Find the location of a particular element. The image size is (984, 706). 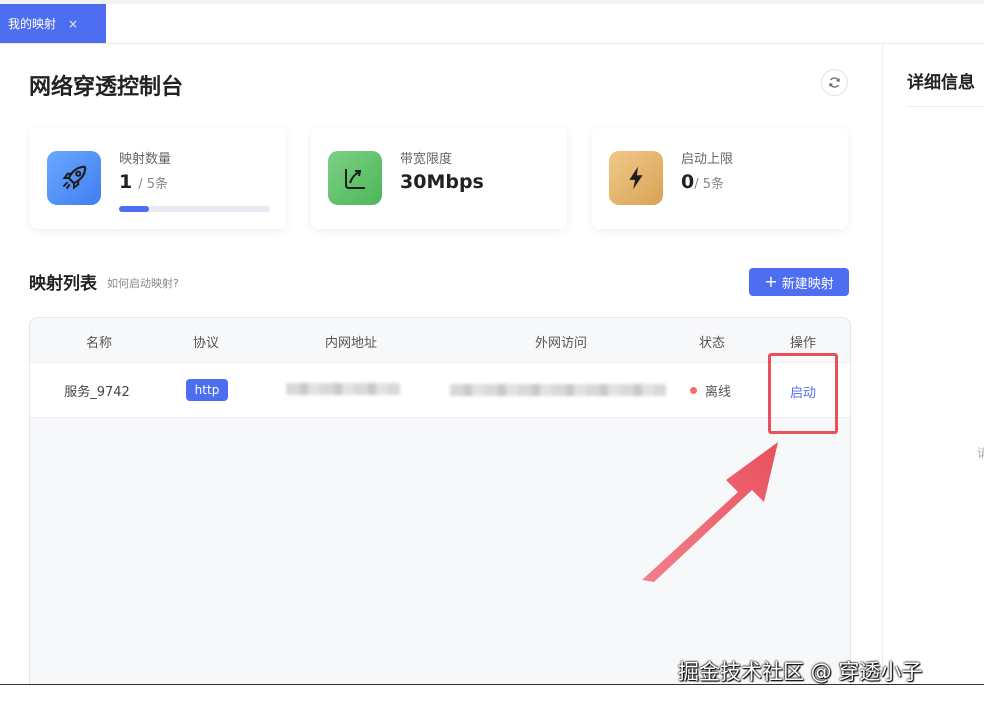

start-count-value: 0 is located at coordinates (688, 182).